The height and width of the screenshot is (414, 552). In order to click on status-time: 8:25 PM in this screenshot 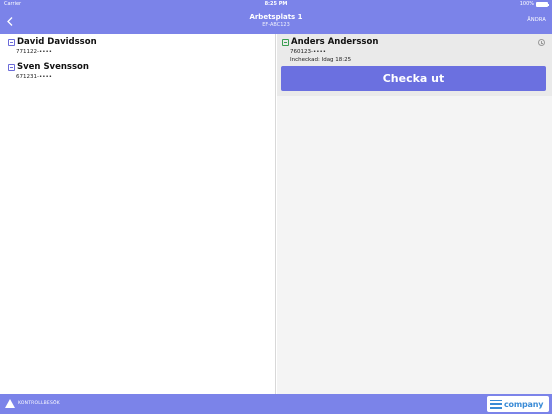, I will do `click(276, 4)`.